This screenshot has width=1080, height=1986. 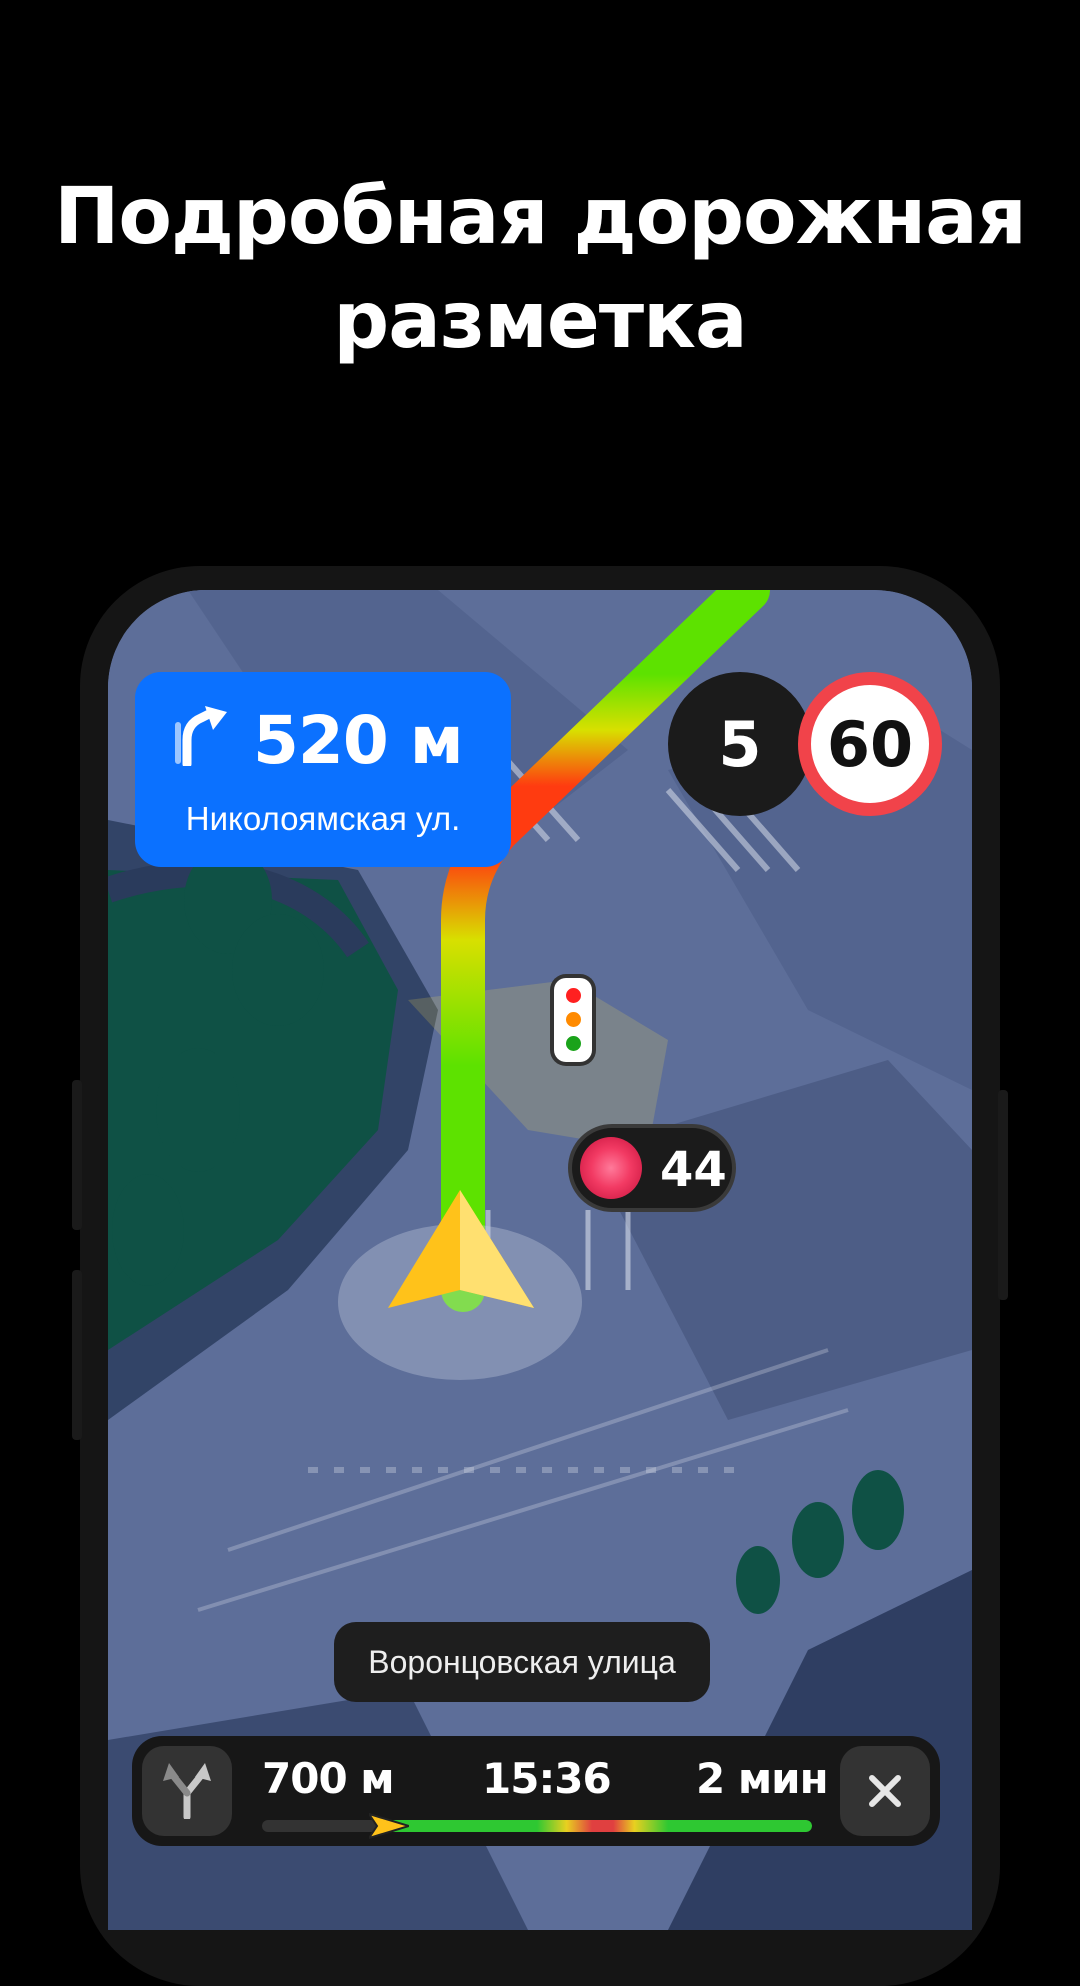 What do you see at coordinates (328, 1778) in the screenshot?
I see `remaining-distance: 700 м` at bounding box center [328, 1778].